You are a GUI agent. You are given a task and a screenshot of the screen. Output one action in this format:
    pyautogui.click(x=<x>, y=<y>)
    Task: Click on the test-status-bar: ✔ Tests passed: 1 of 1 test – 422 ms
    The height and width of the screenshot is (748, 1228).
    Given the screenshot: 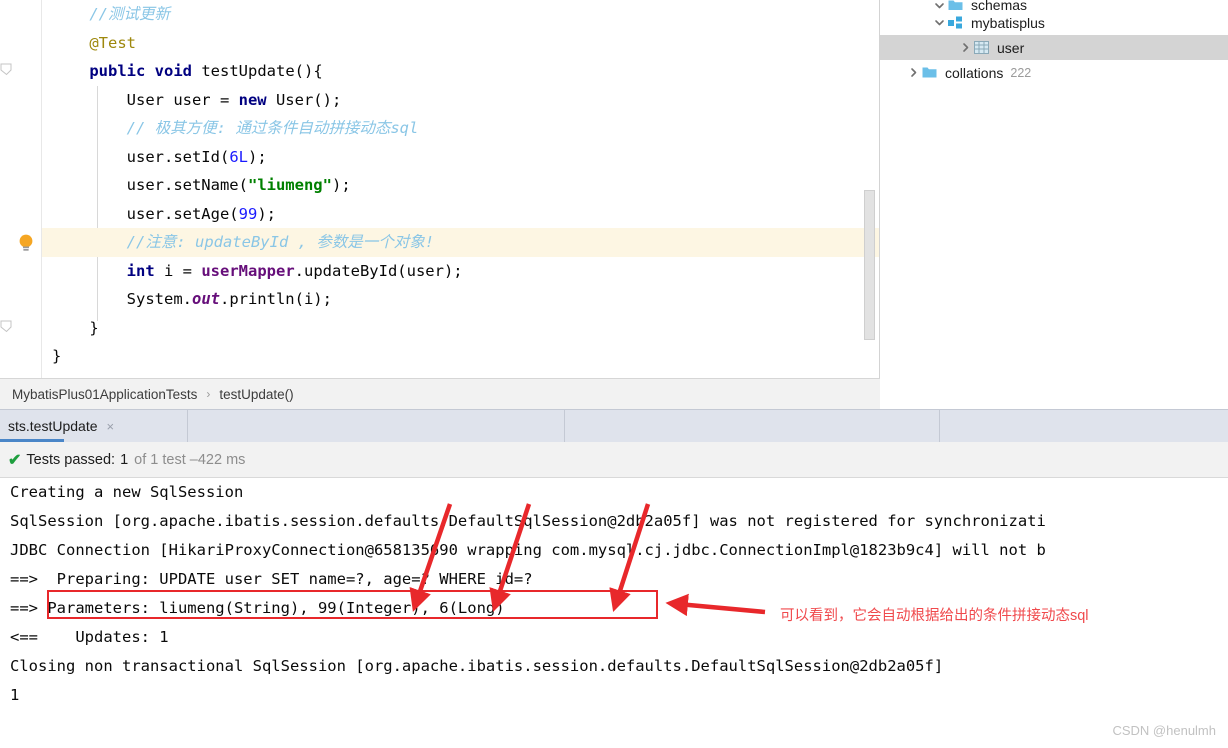 What is the action you would take?
    pyautogui.click(x=614, y=460)
    